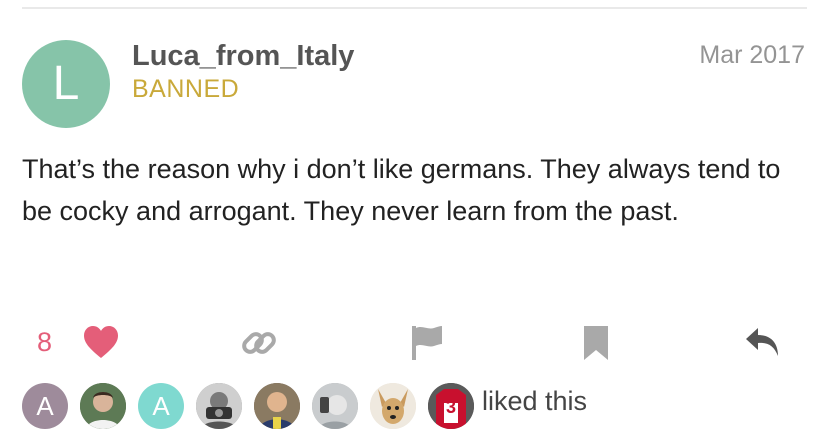  I want to click on like-count: 8, so click(44, 342).